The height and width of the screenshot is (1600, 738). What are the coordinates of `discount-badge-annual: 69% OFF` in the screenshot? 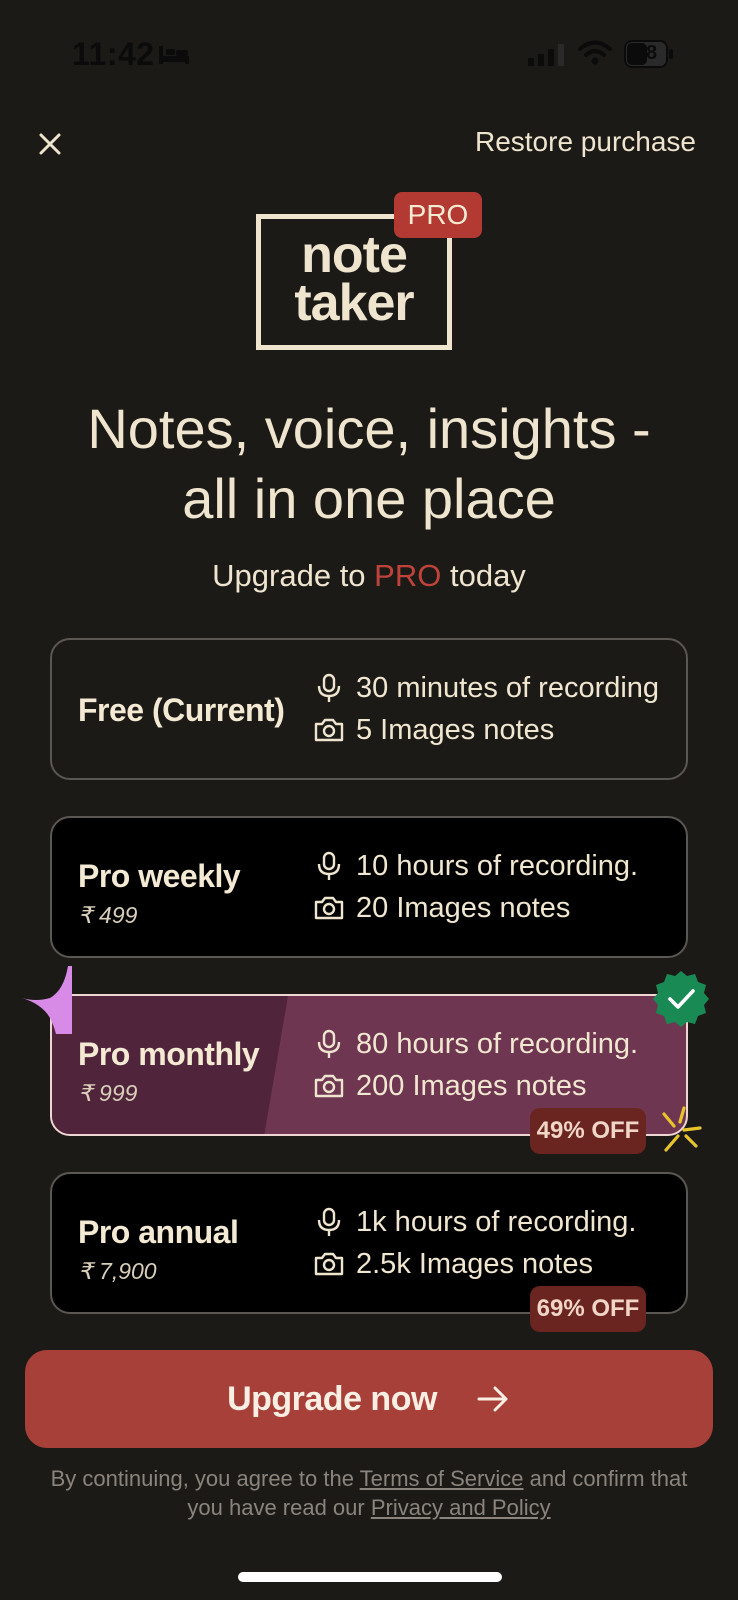 It's located at (588, 1309).